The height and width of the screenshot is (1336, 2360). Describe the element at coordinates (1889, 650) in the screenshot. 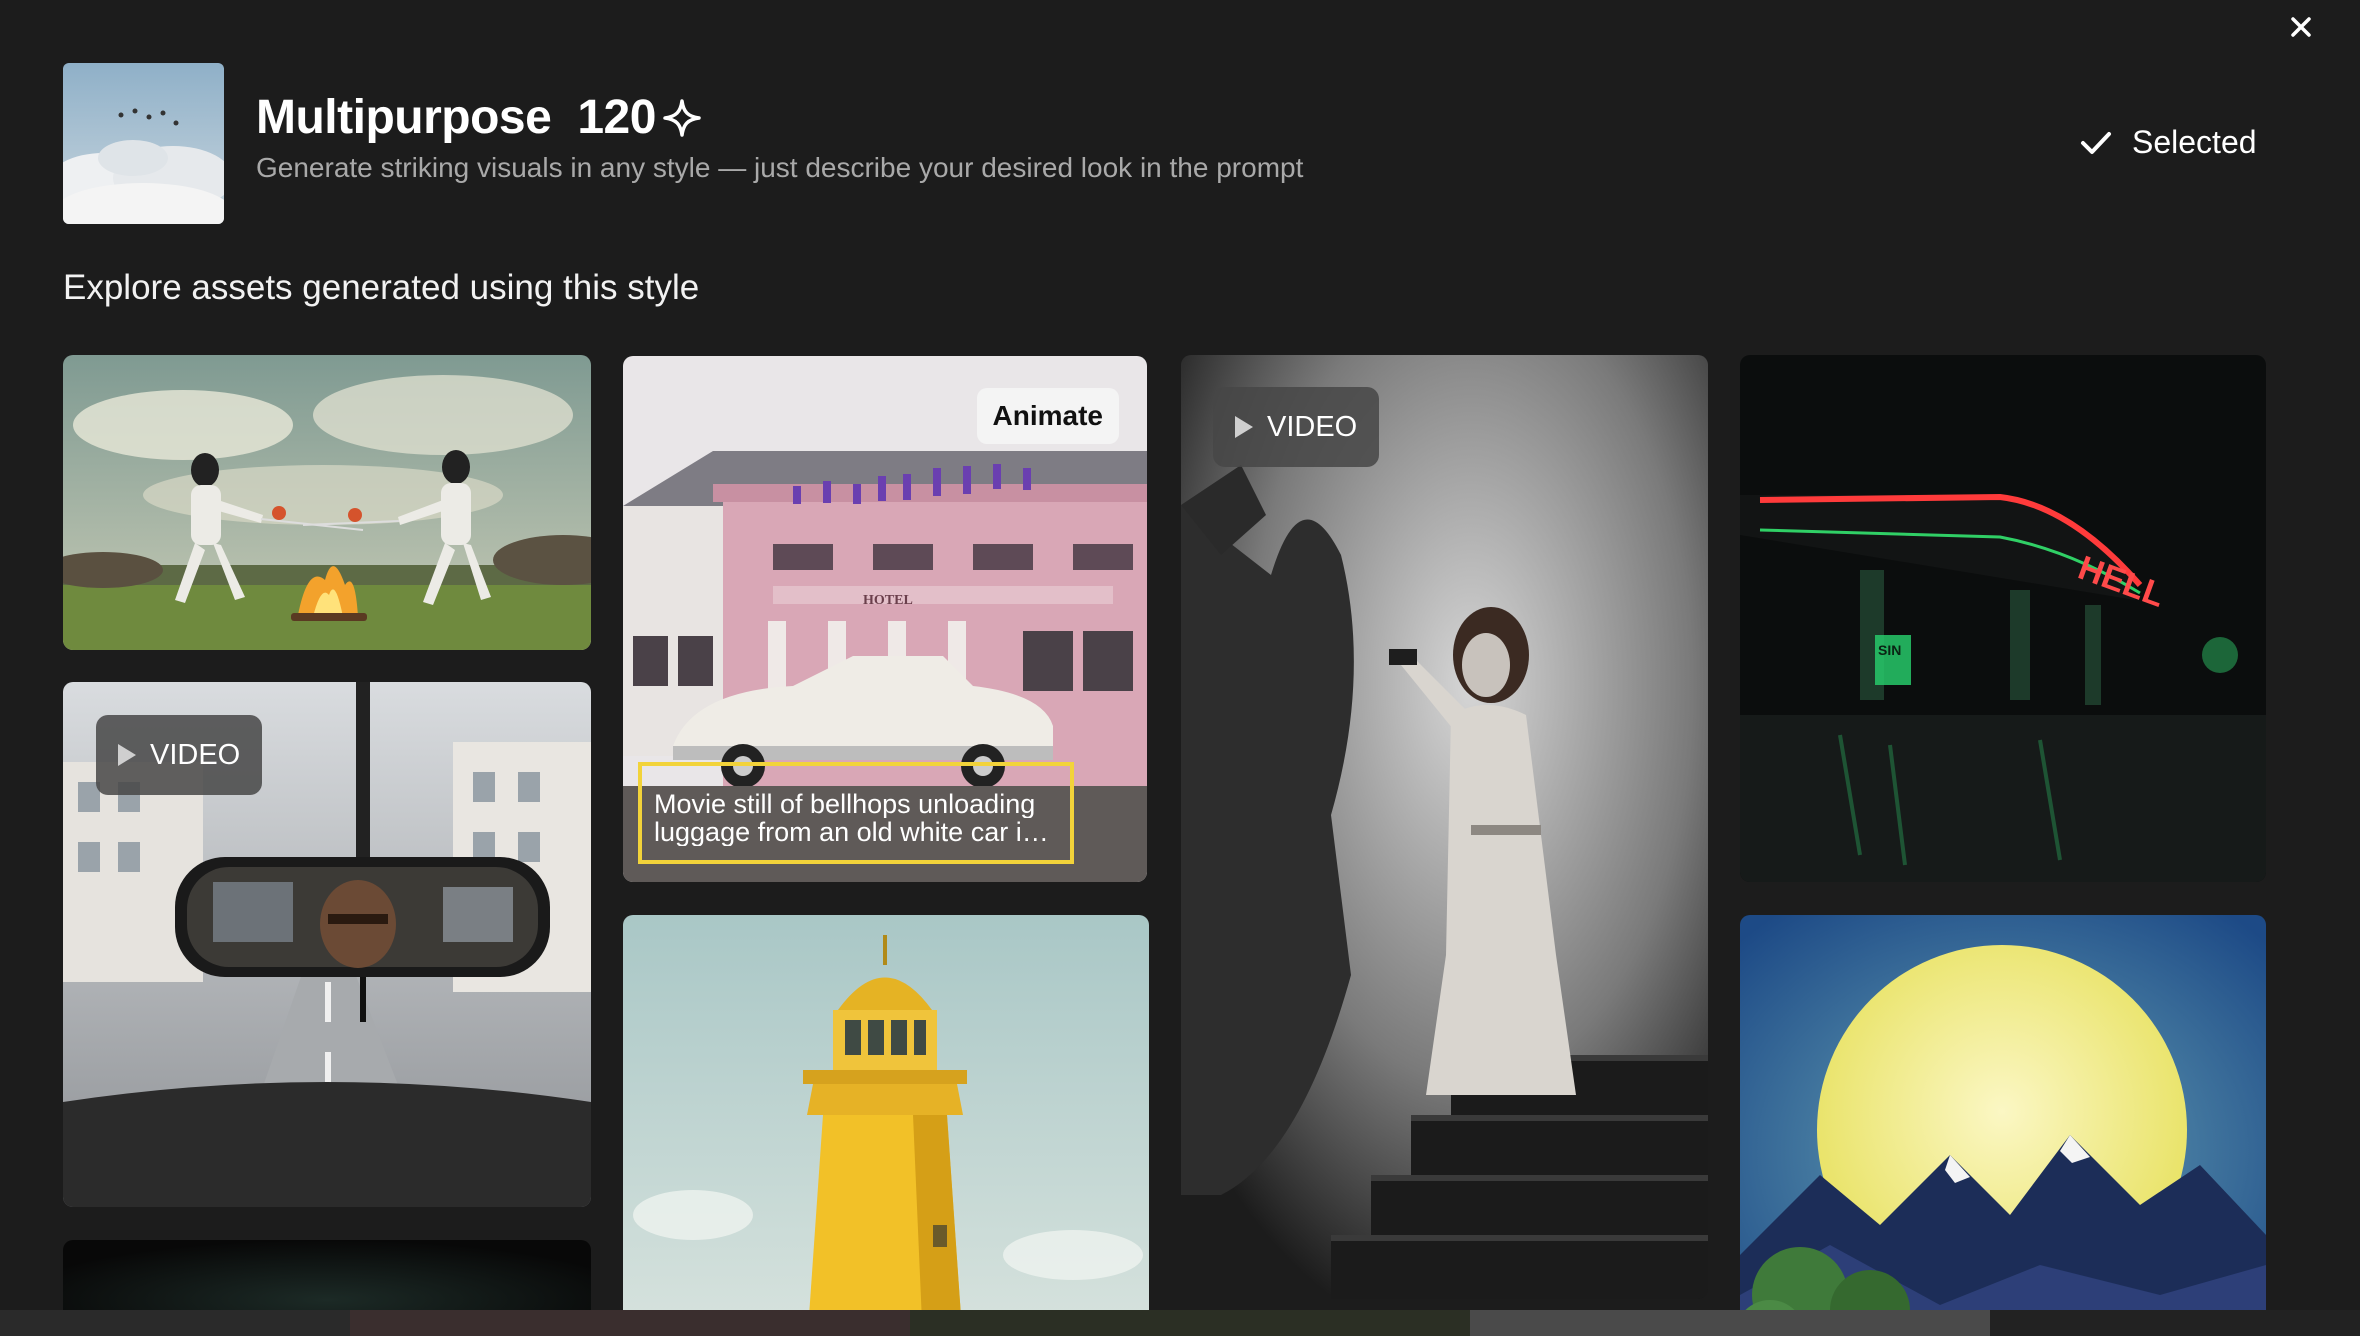

I see `neon-sign-sin: SIN` at that location.